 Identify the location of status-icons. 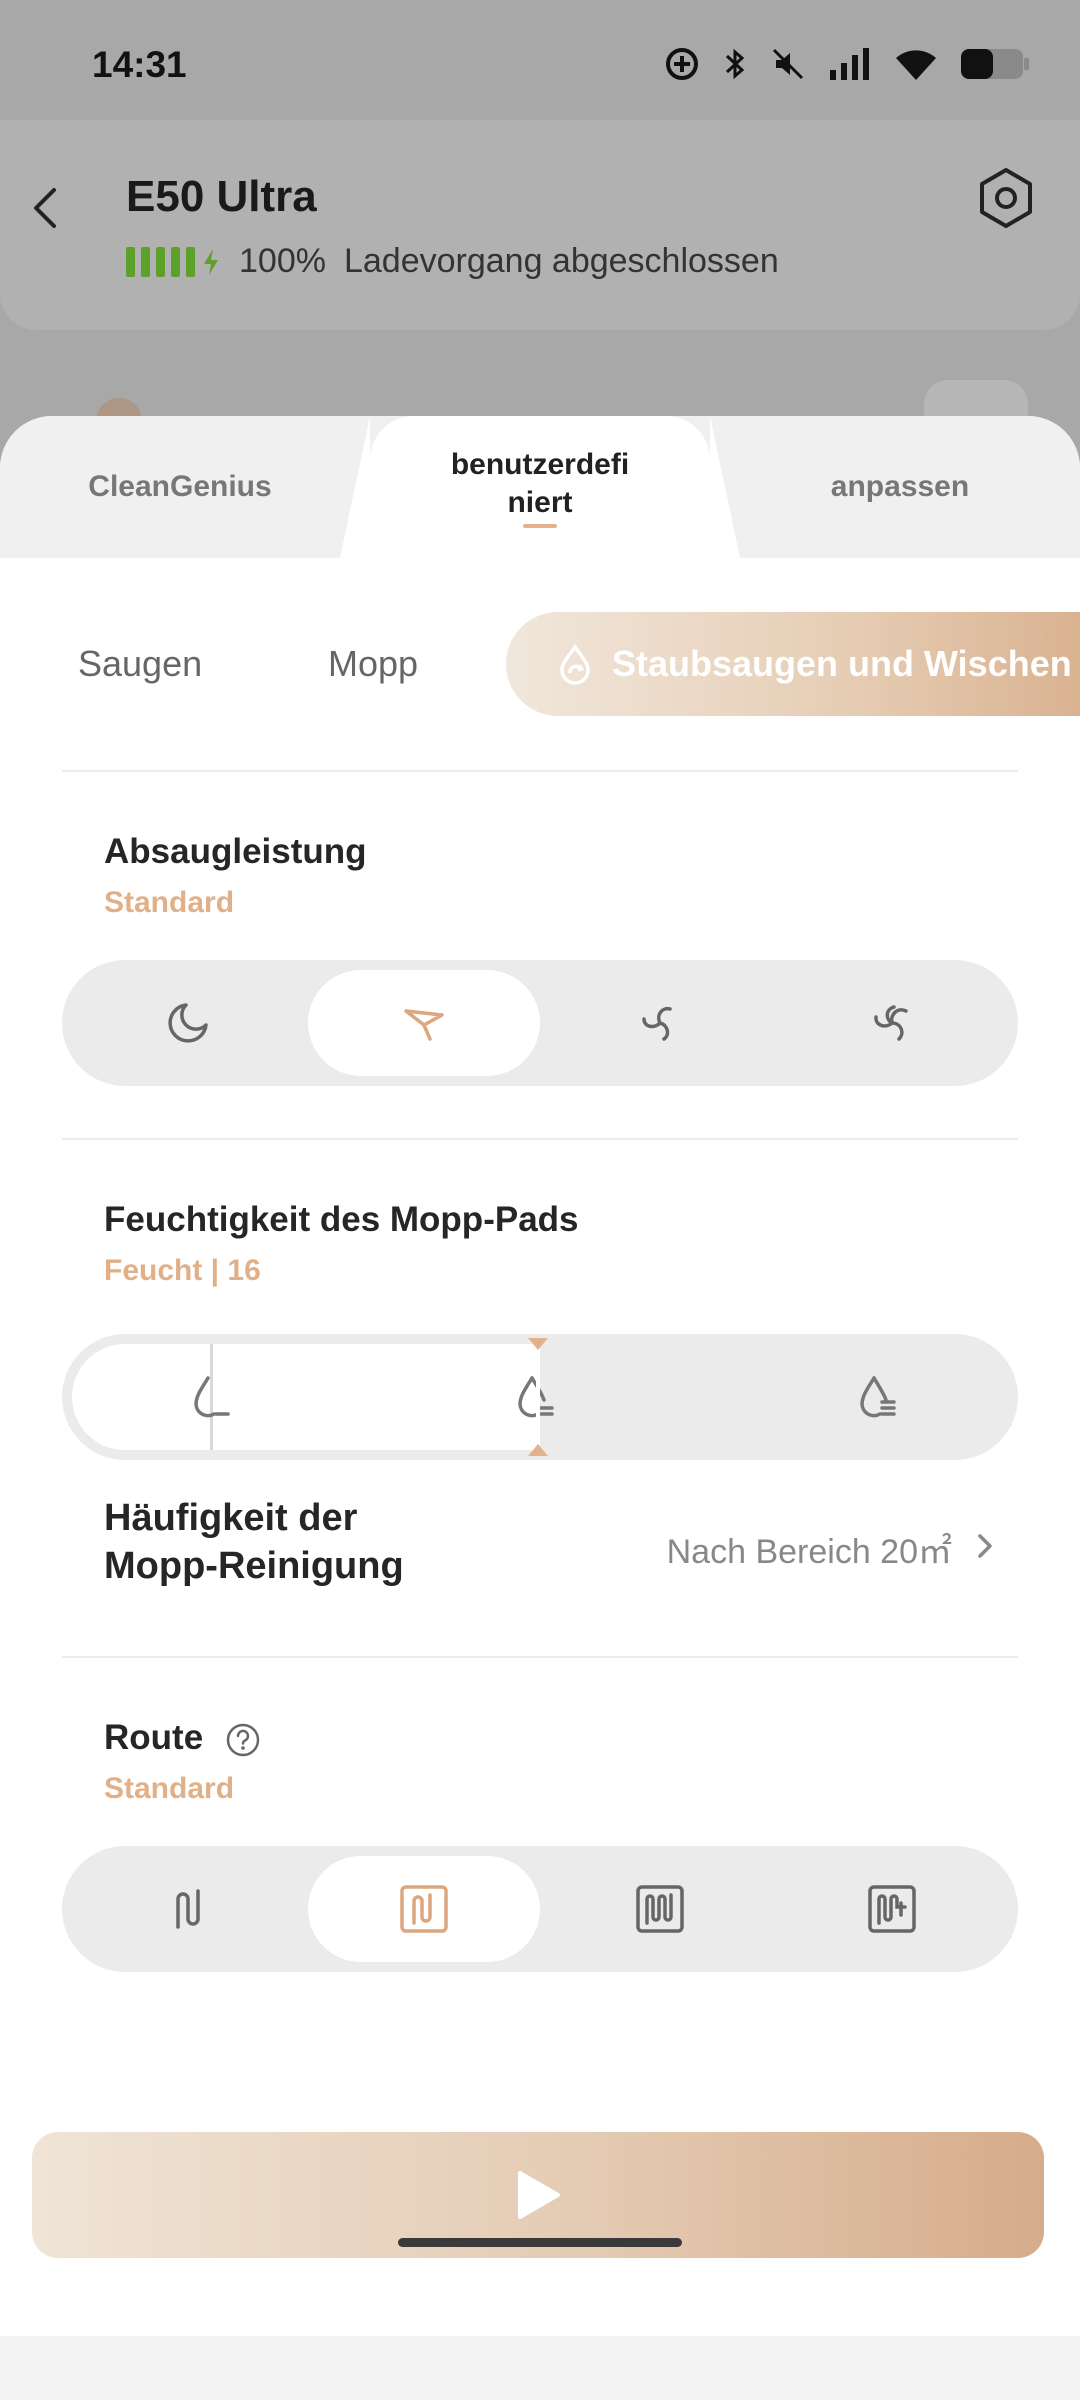
(847, 64).